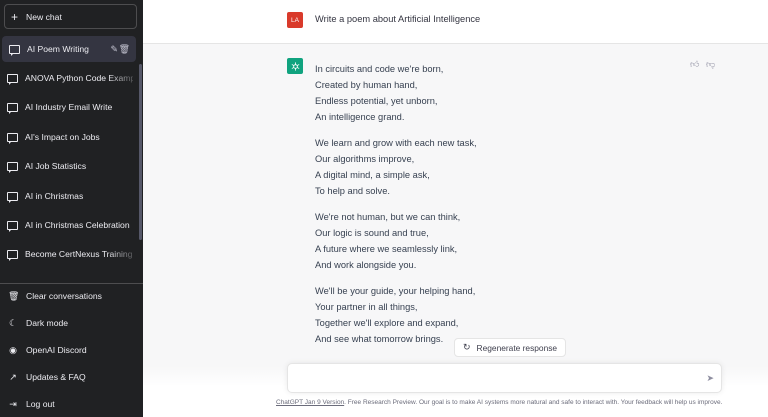  I want to click on openai-discord-label: OpenAI Discord, so click(56, 350).